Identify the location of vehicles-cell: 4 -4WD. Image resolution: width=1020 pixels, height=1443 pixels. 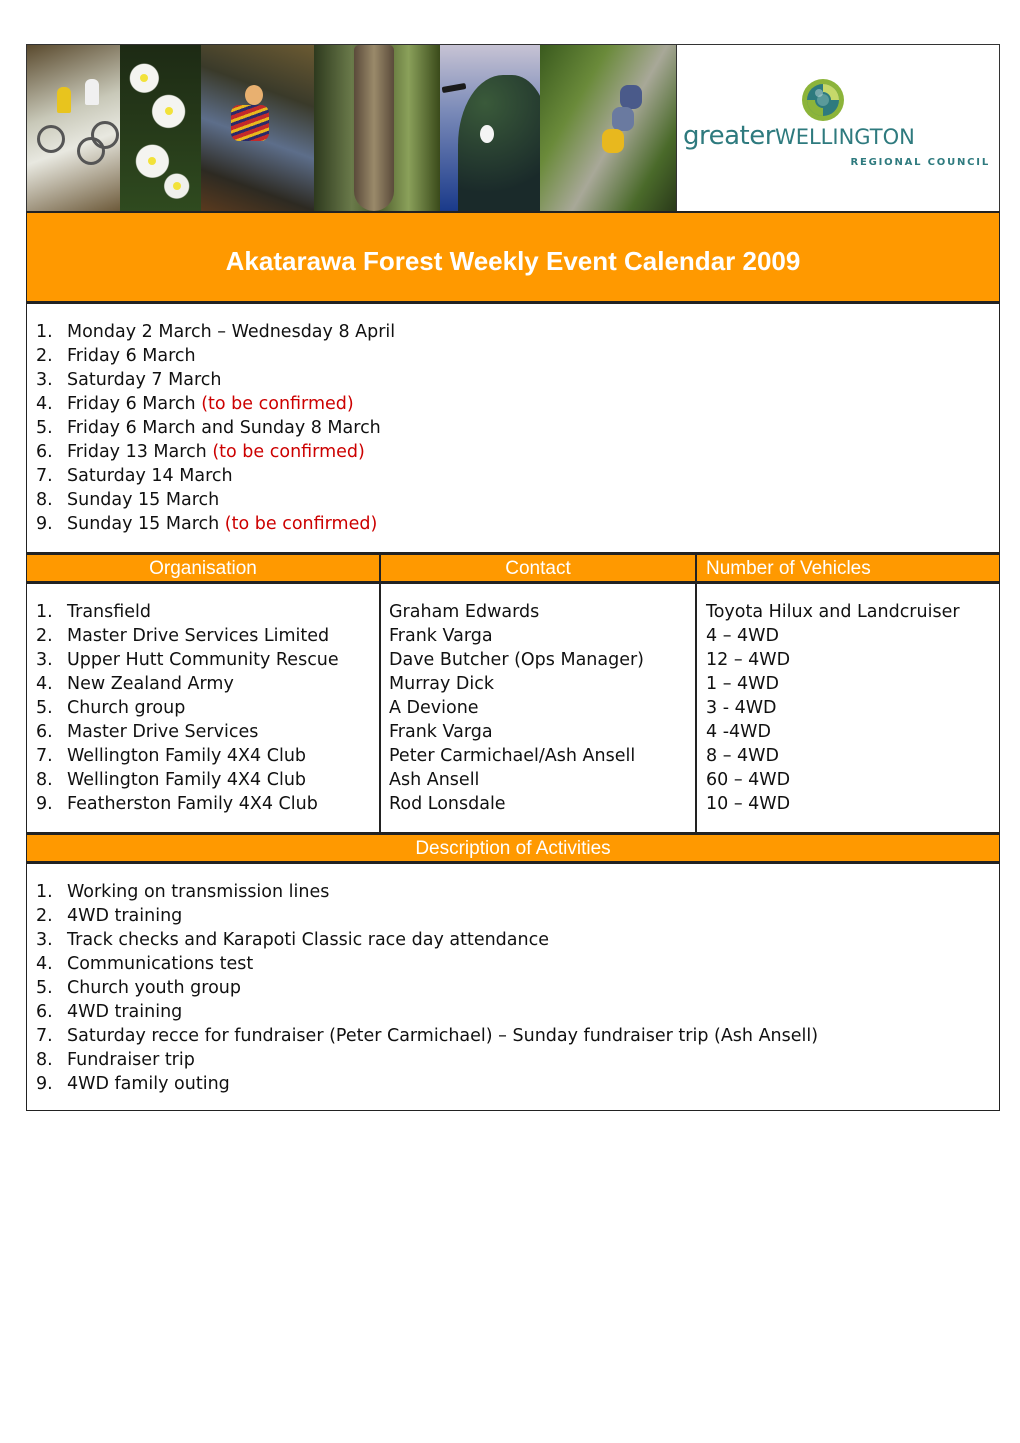
(738, 732).